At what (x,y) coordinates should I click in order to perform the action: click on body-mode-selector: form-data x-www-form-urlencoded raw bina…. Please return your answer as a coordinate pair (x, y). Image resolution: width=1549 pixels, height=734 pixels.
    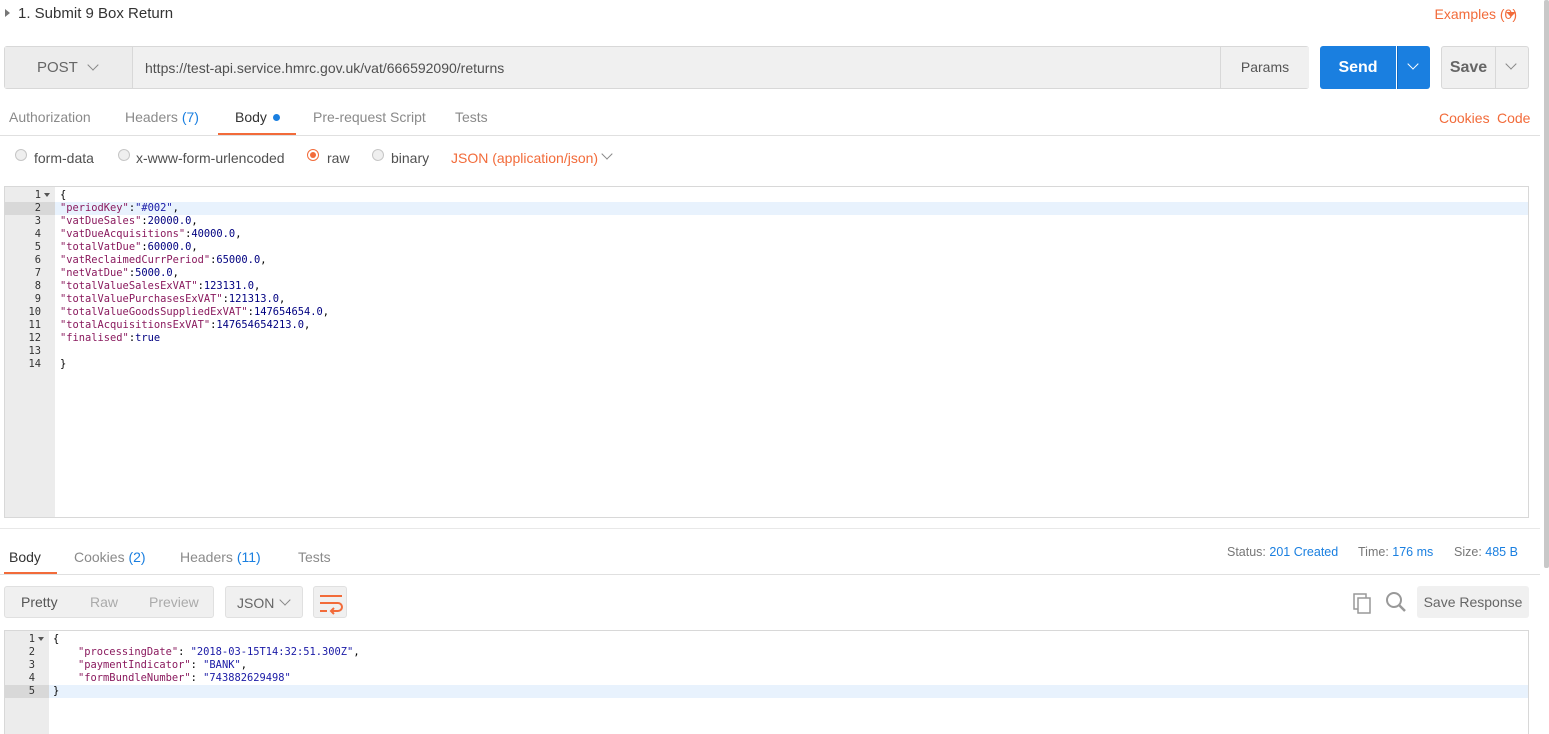
    Looking at the image, I should click on (770, 158).